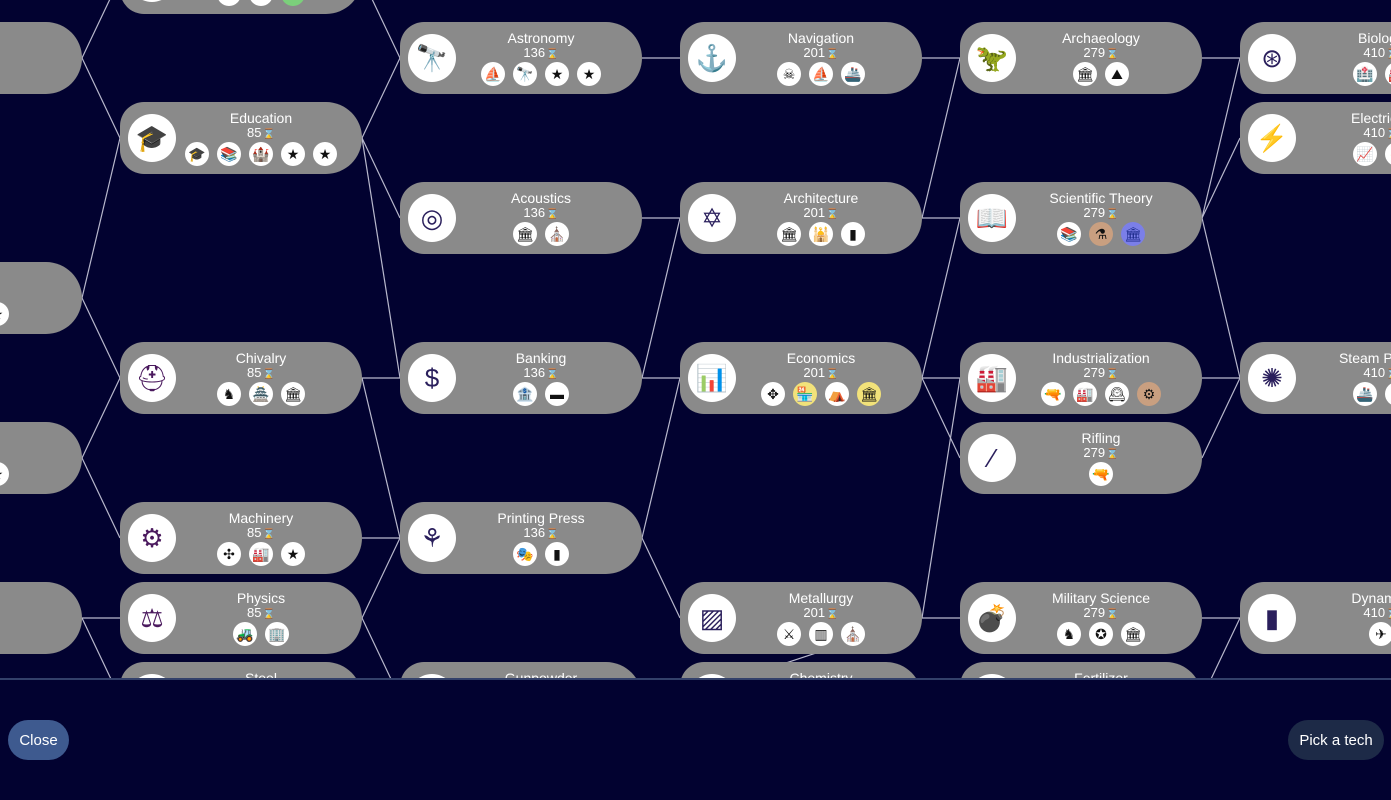 The height and width of the screenshot is (800, 1391). Describe the element at coordinates (541, 198) in the screenshot. I see `tech-name: Acoustics` at that location.